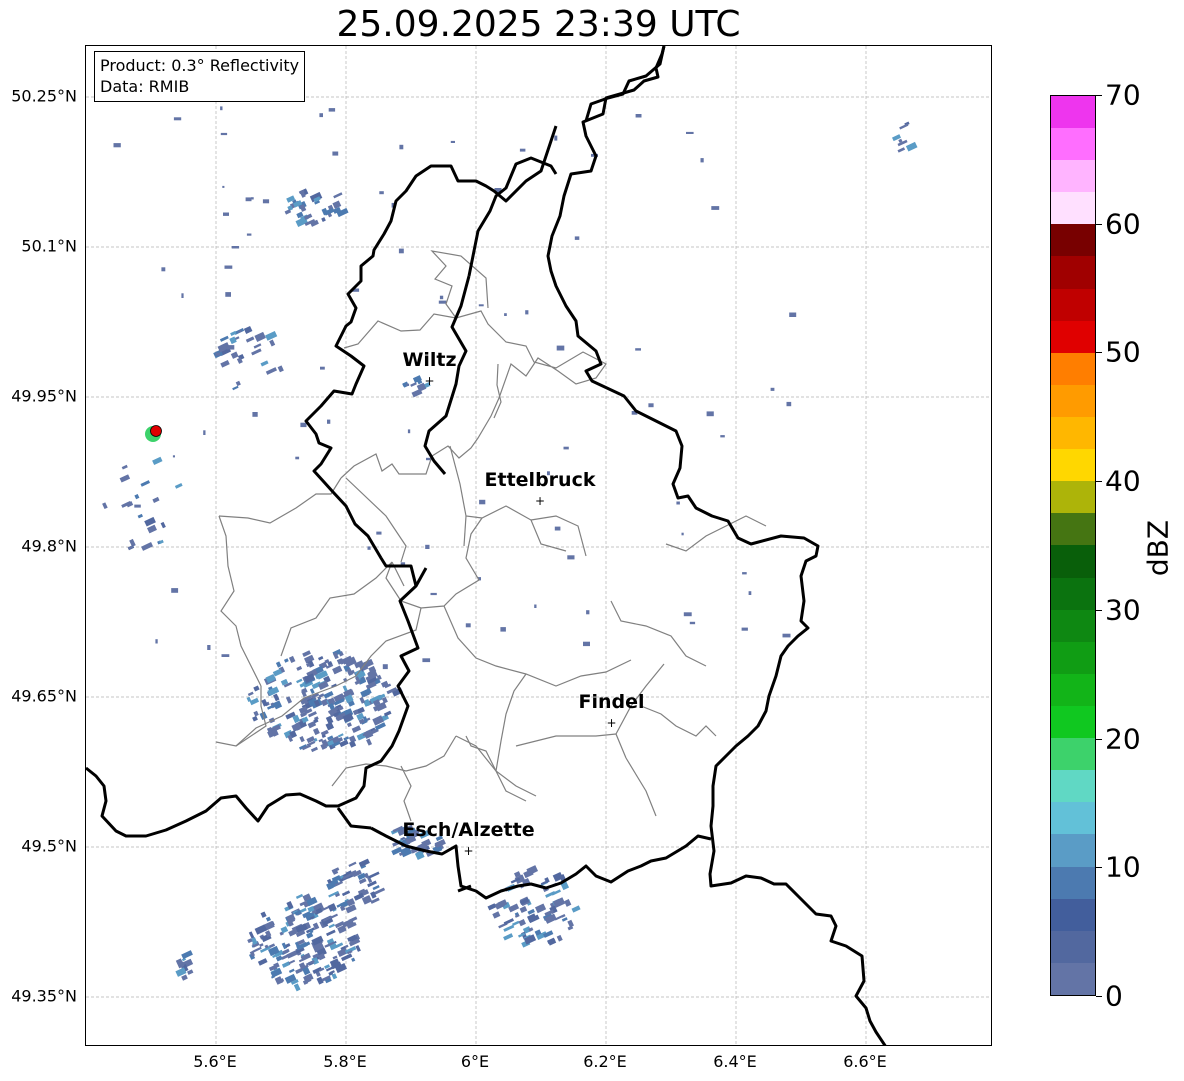  What do you see at coordinates (605, 1061) in the screenshot?
I see `lon-tick-label: 6.2°E` at bounding box center [605, 1061].